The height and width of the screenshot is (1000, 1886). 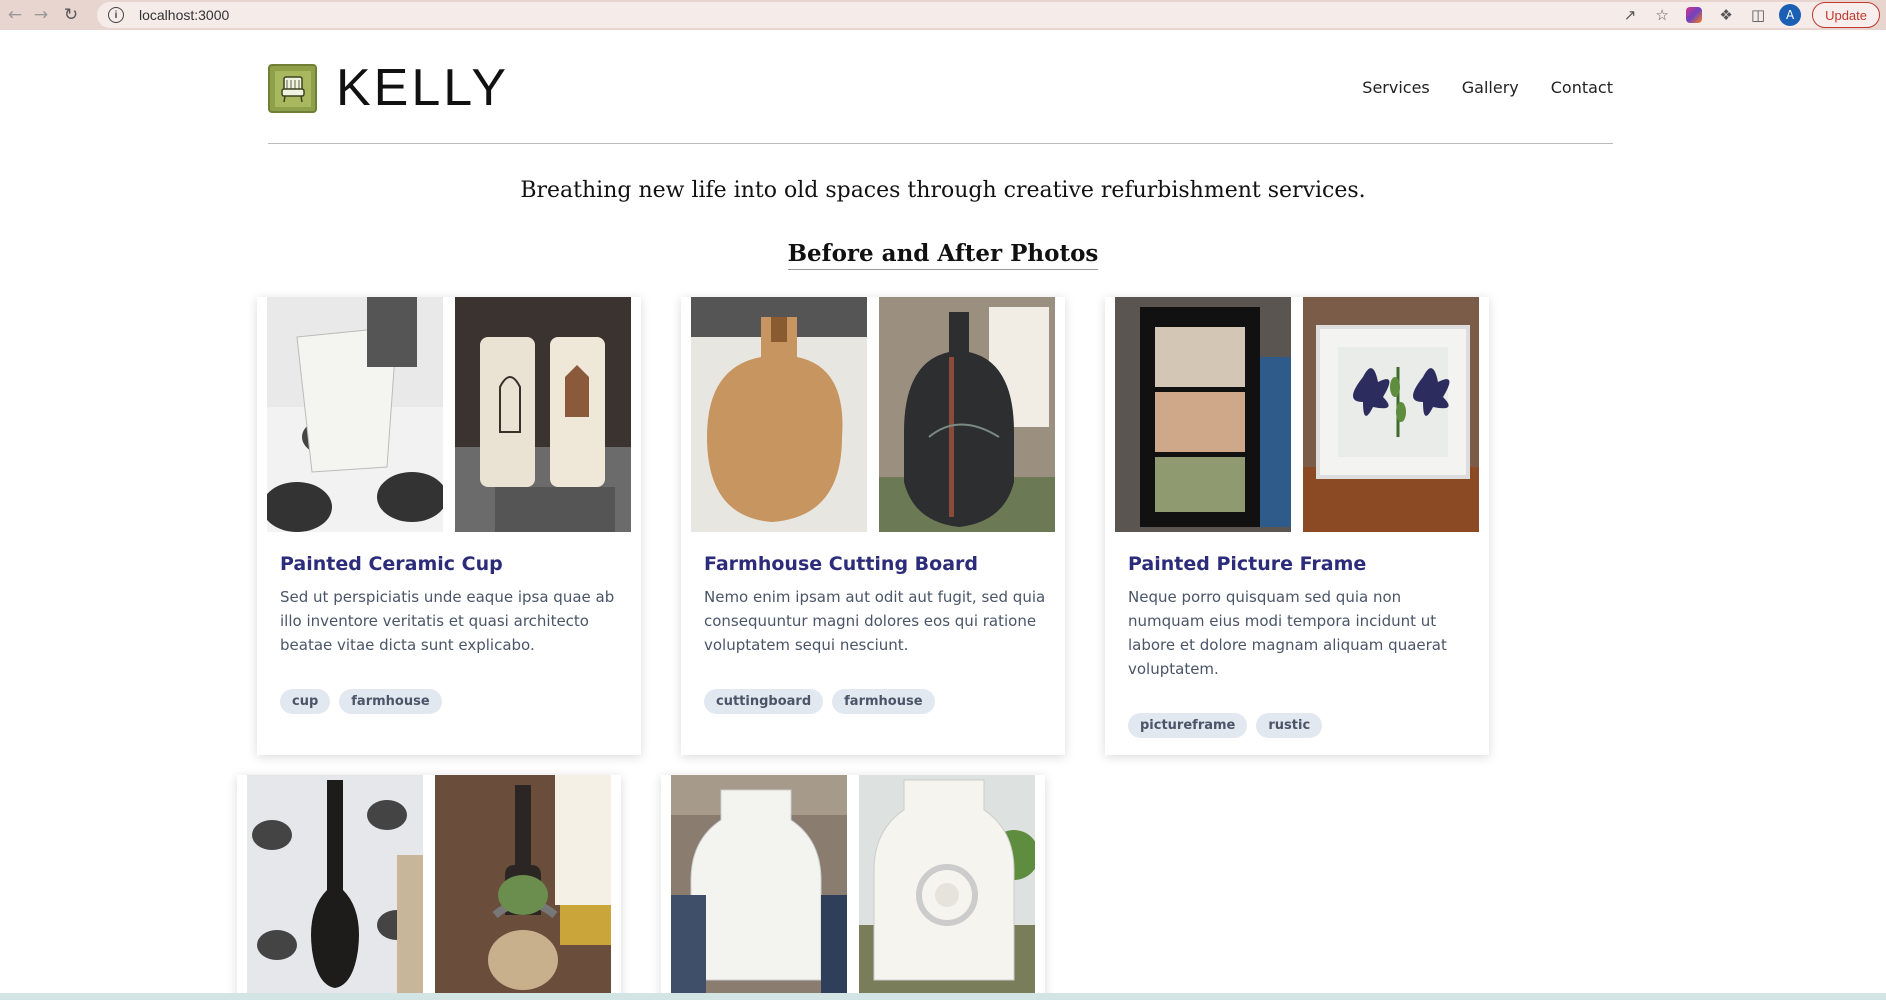 I want to click on side-panel-icon: ◫, so click(x=1758, y=15).